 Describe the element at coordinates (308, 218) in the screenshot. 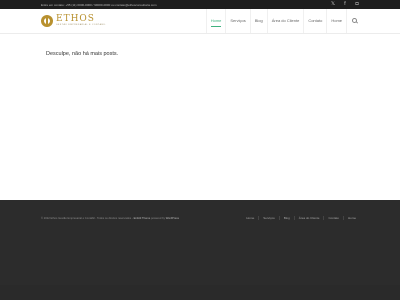

I see `footer-nav-area-do-cliente: Área do Cliente` at that location.